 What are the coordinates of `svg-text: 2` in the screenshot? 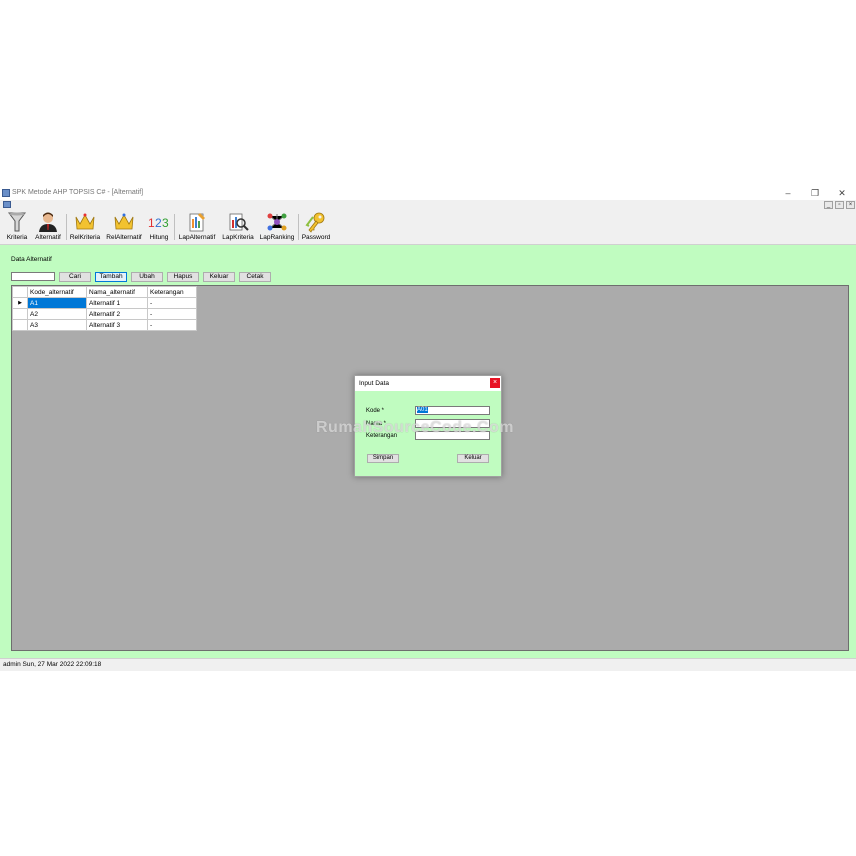 It's located at (158, 223).